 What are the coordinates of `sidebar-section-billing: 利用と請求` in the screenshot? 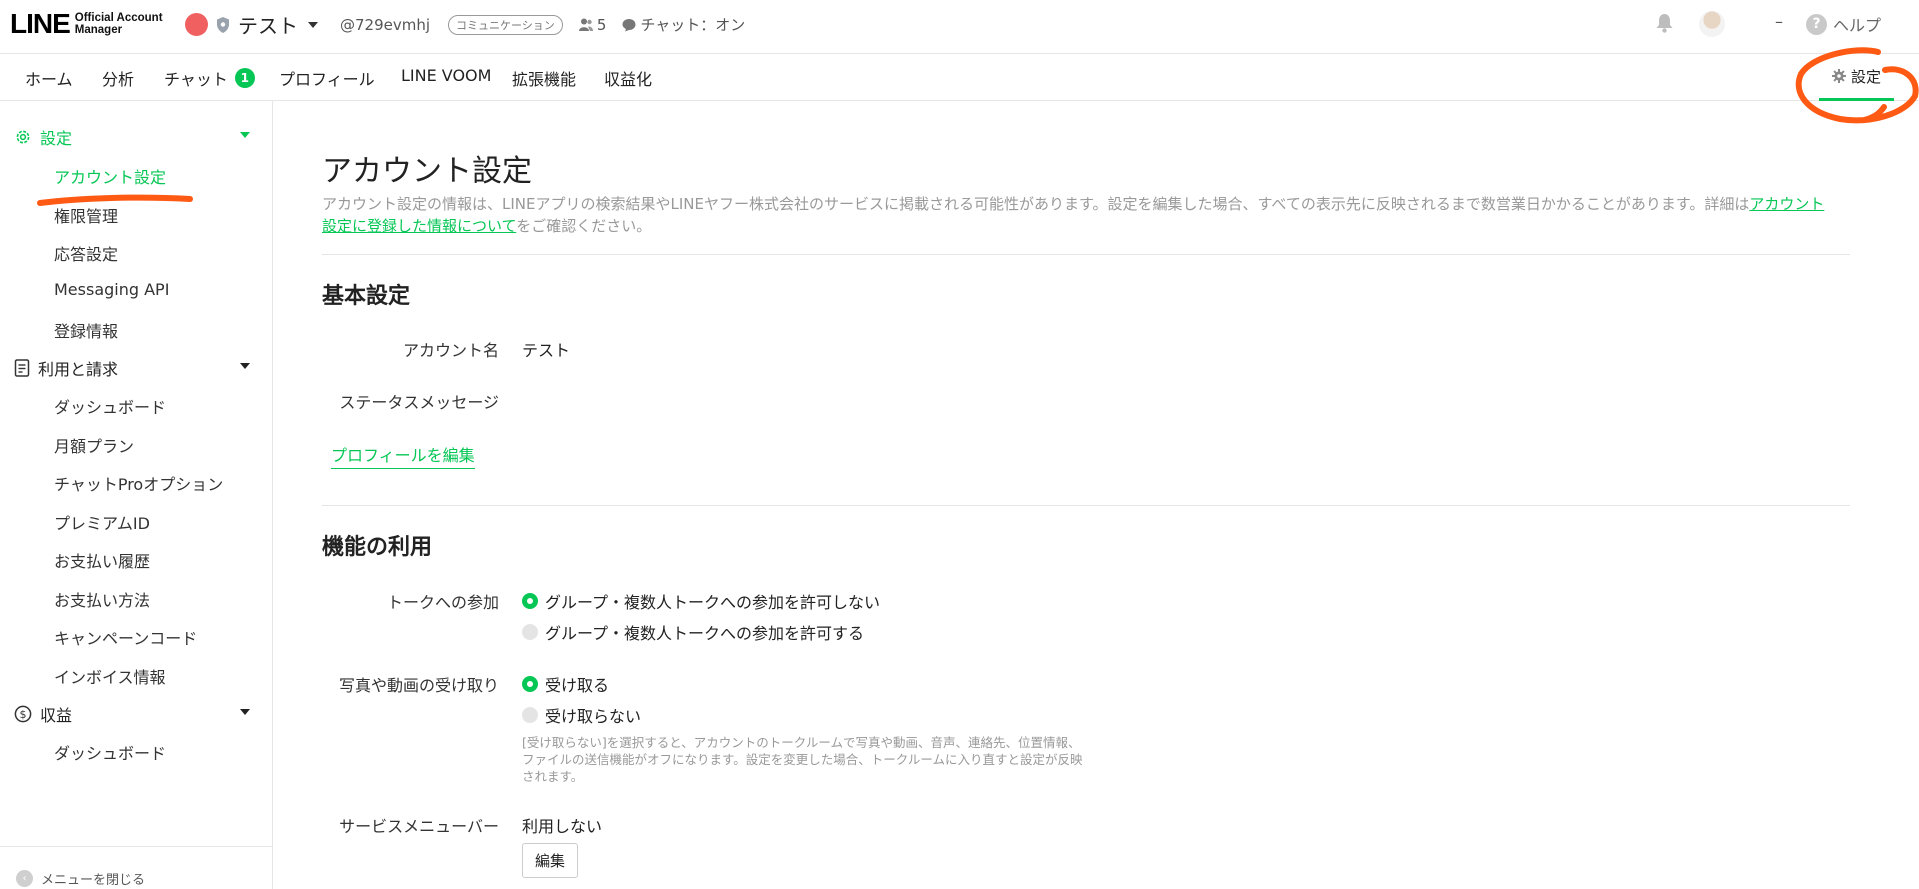 It's located at (132, 368).